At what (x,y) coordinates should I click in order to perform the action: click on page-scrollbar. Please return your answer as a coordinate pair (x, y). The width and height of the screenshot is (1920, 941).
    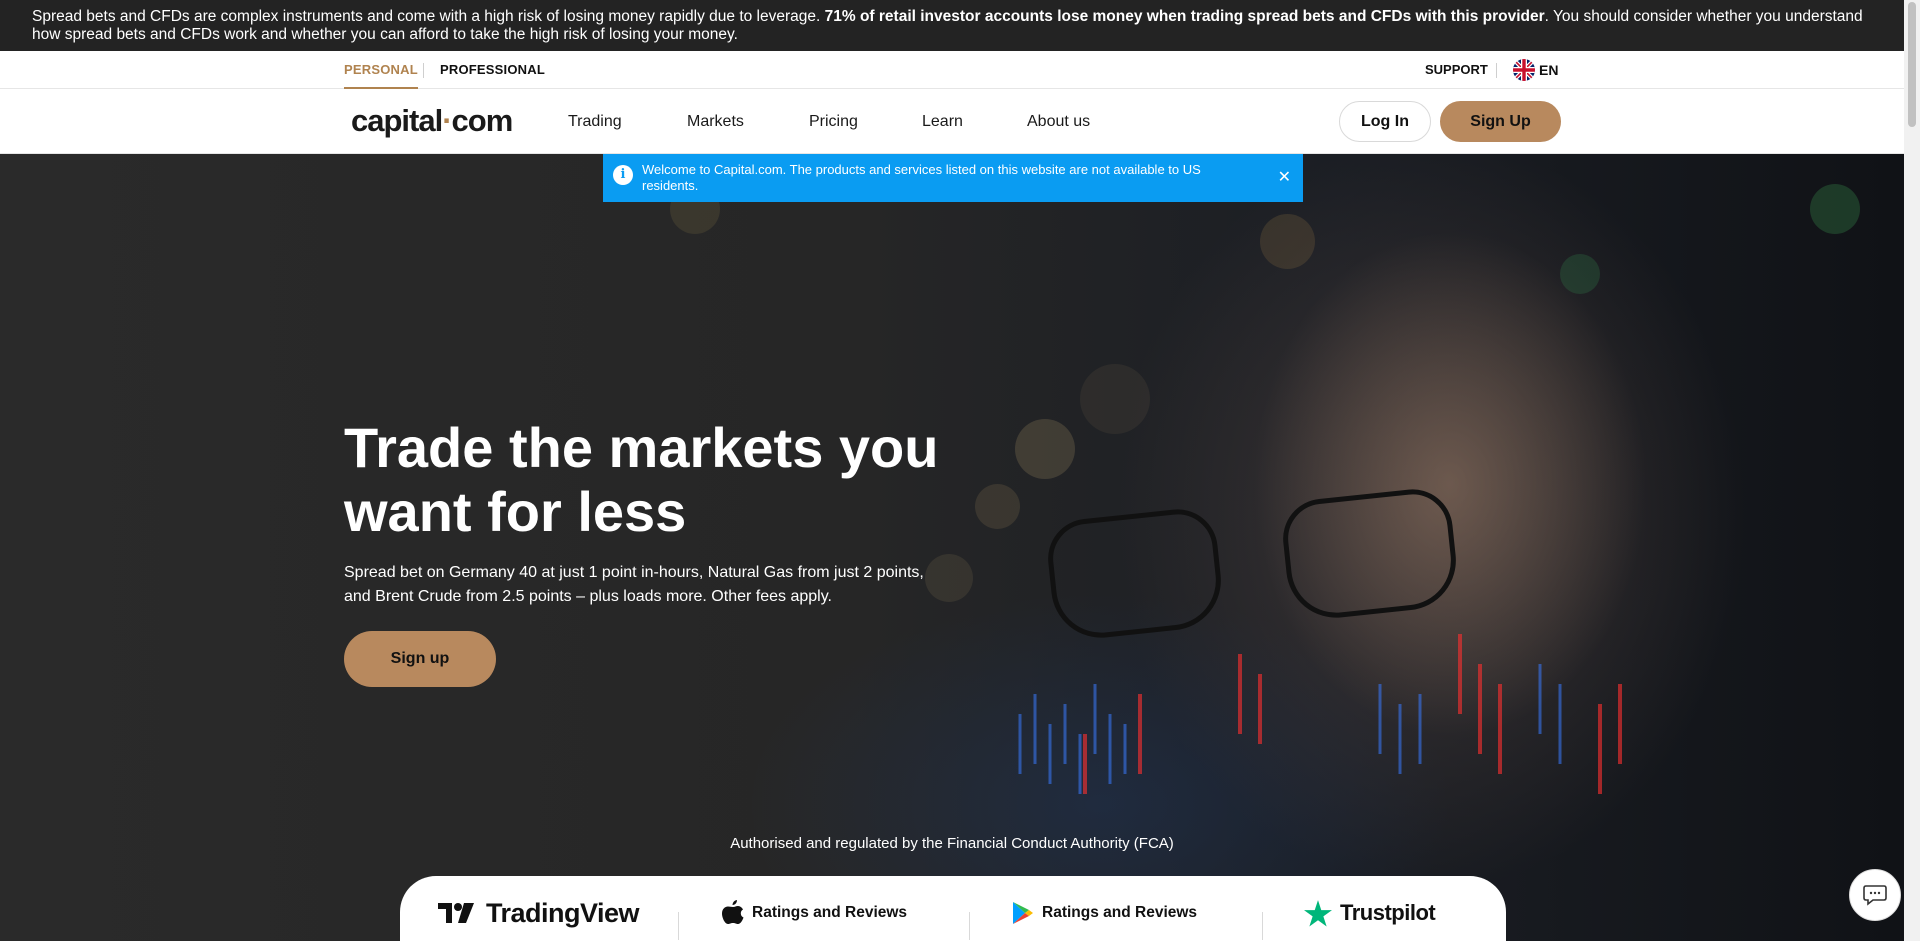
    Looking at the image, I should click on (1912, 470).